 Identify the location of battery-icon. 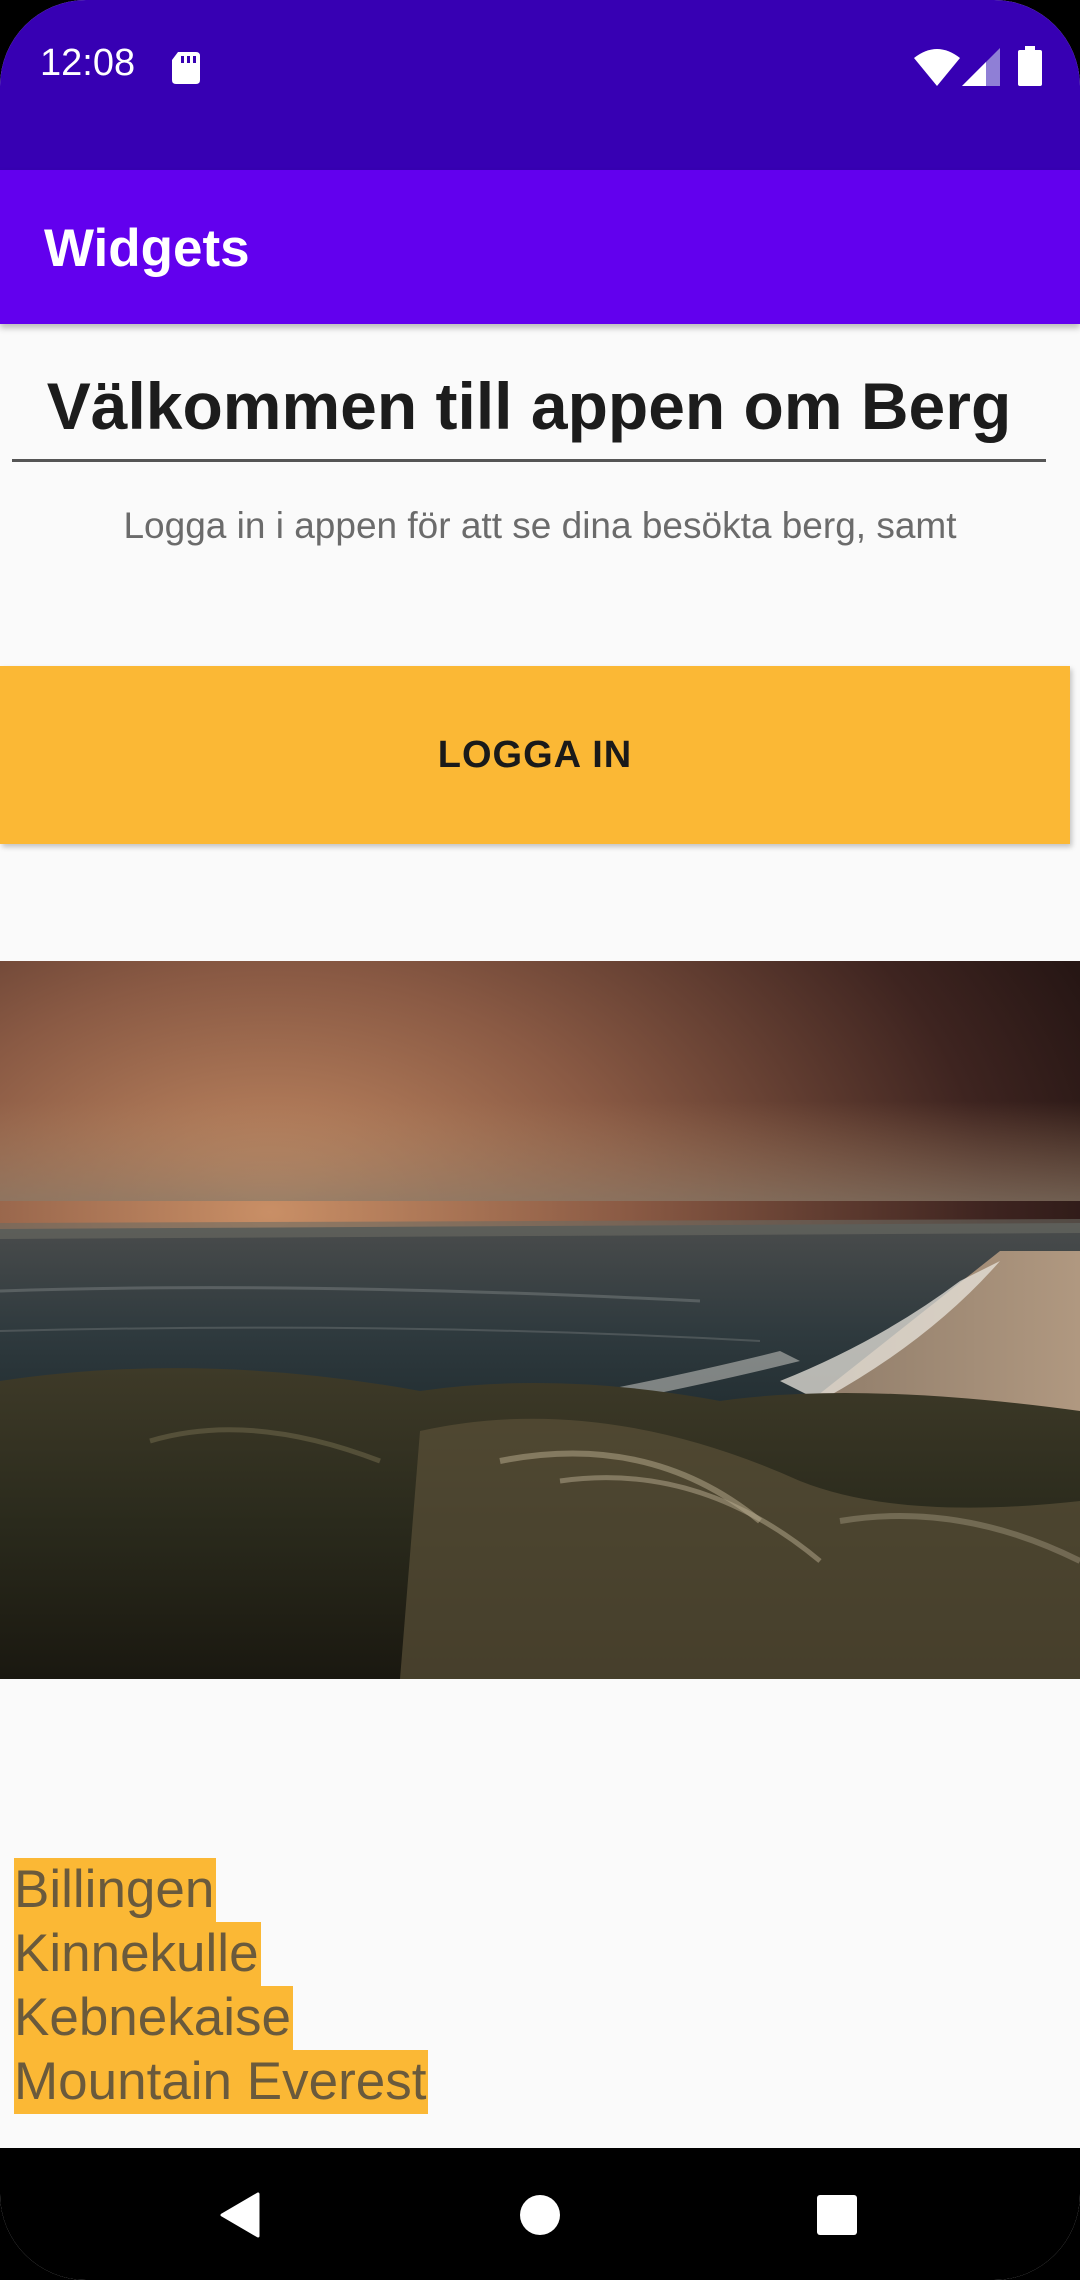
(1030, 66).